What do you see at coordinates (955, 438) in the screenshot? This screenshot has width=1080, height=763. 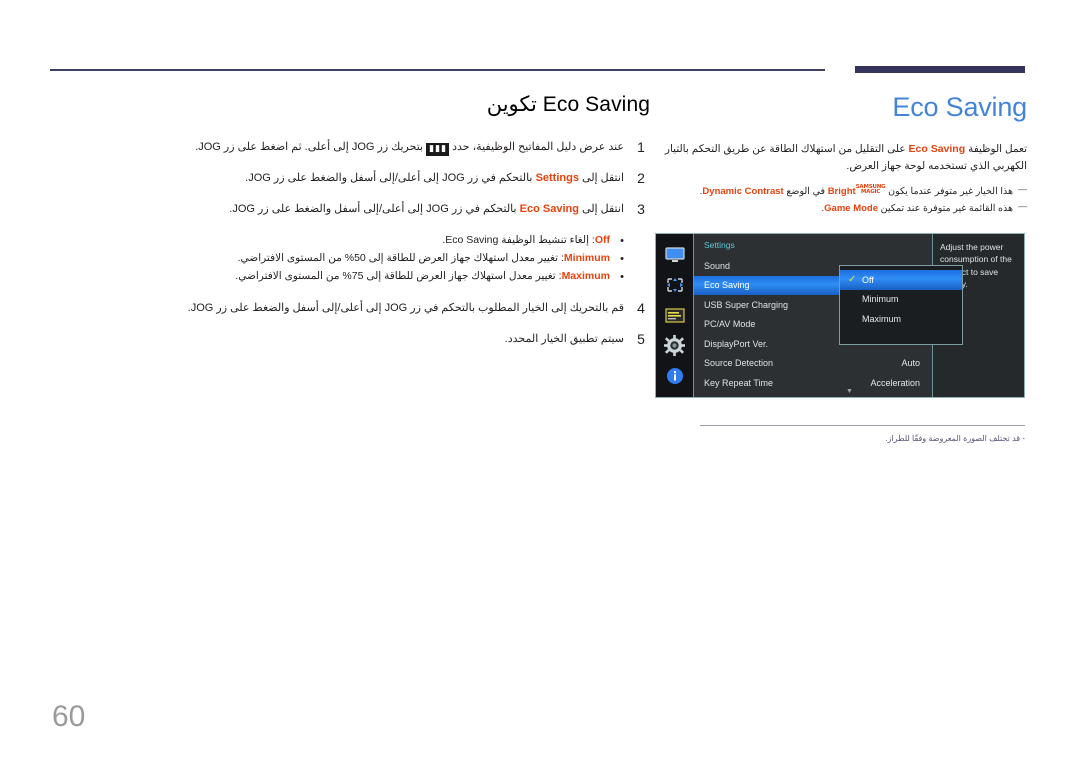 I see `note-text: - قد تختلف الصورة المعروضة وفقًا للطراز.` at bounding box center [955, 438].